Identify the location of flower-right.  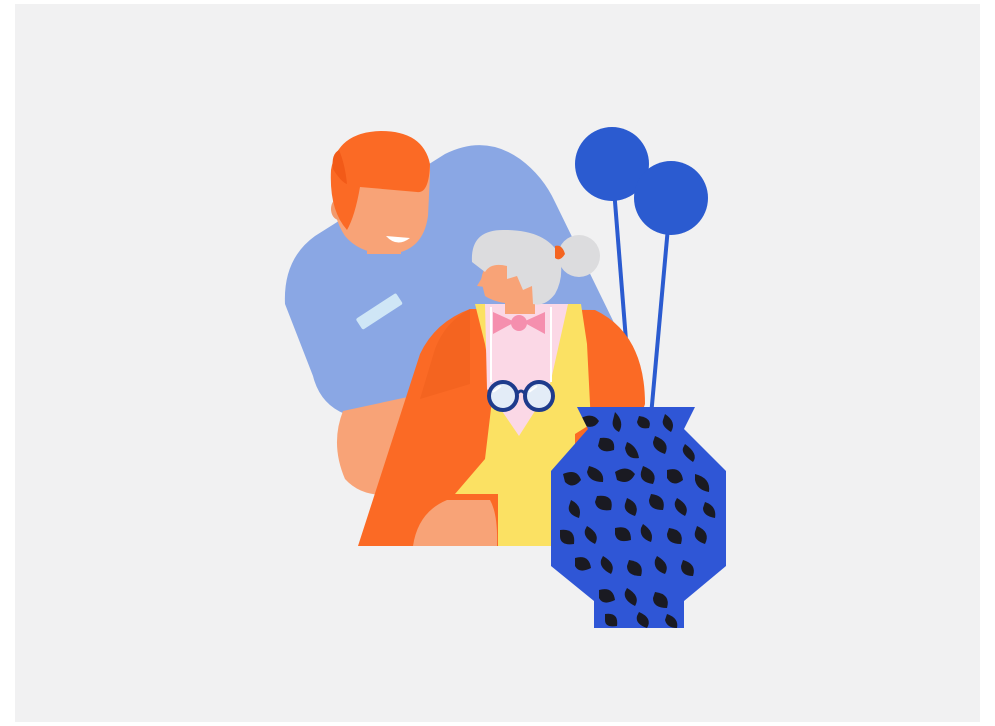
(671, 198).